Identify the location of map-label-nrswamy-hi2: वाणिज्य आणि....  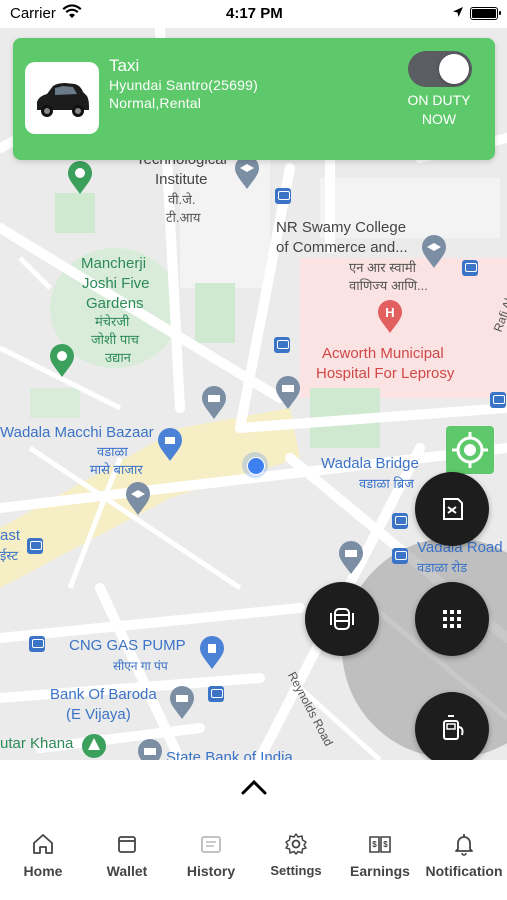
(388, 285).